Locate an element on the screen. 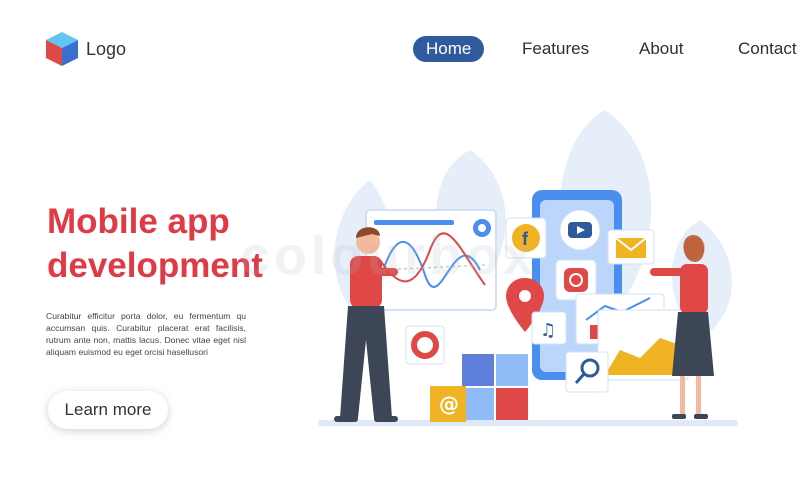 This screenshot has height=490, width=800. cube-logo-icon is located at coordinates (62, 49).